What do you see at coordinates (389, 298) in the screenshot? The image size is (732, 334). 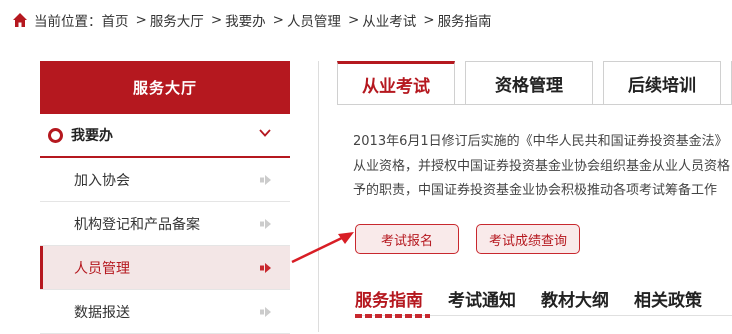 I see `subnav-guide: 服务指南` at bounding box center [389, 298].